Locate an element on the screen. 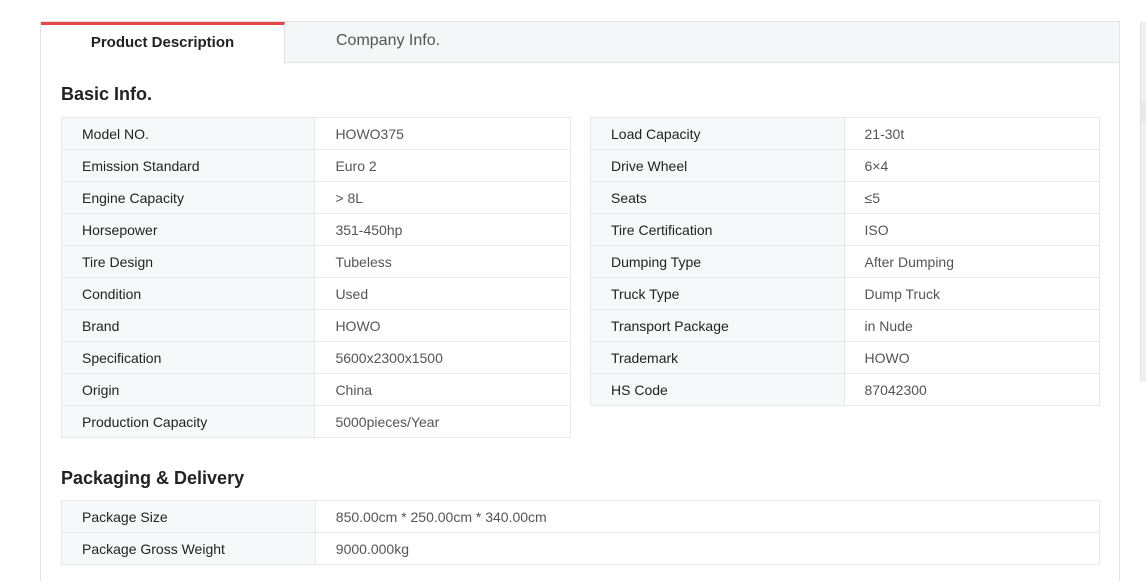 The height and width of the screenshot is (581, 1146). table-row: Drive Wheel 6×4 is located at coordinates (845, 165).